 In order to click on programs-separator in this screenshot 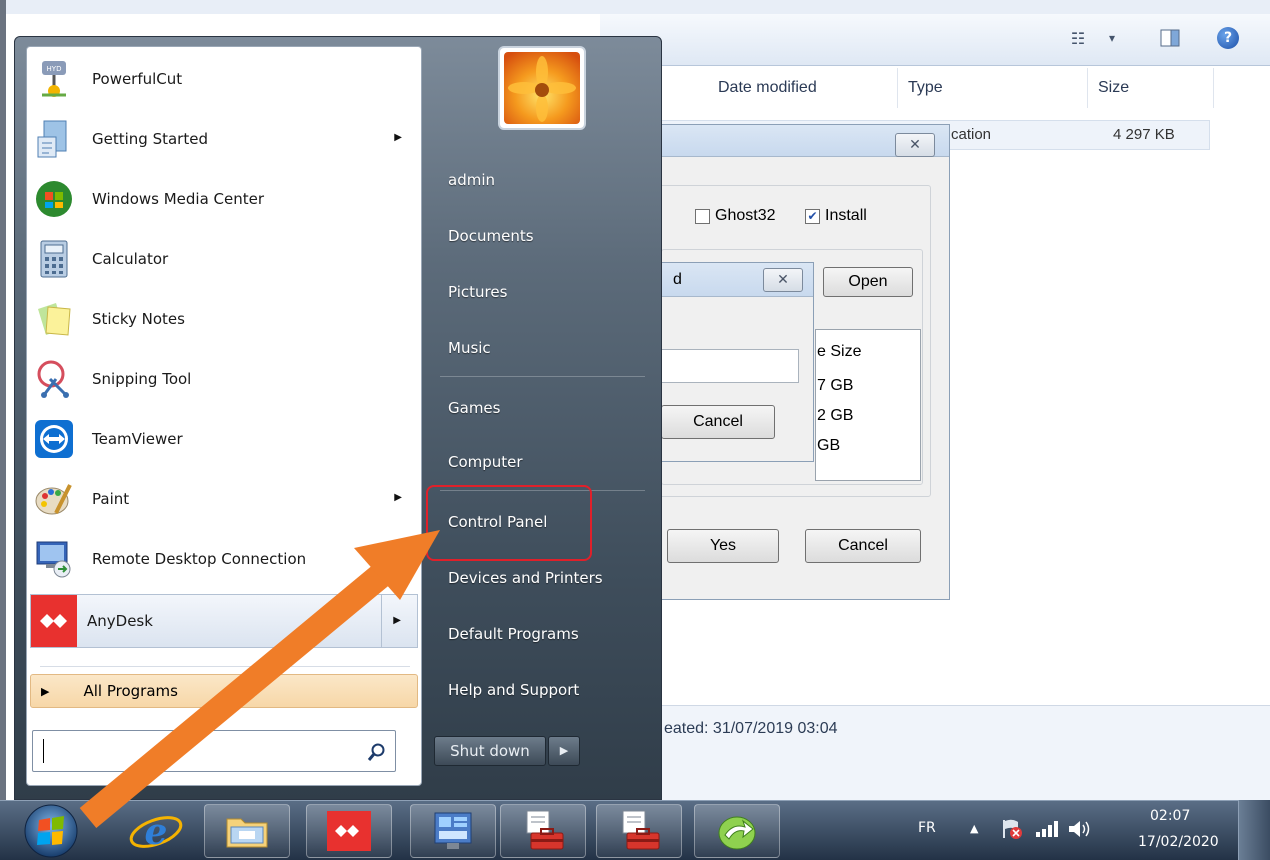, I will do `click(225, 666)`.